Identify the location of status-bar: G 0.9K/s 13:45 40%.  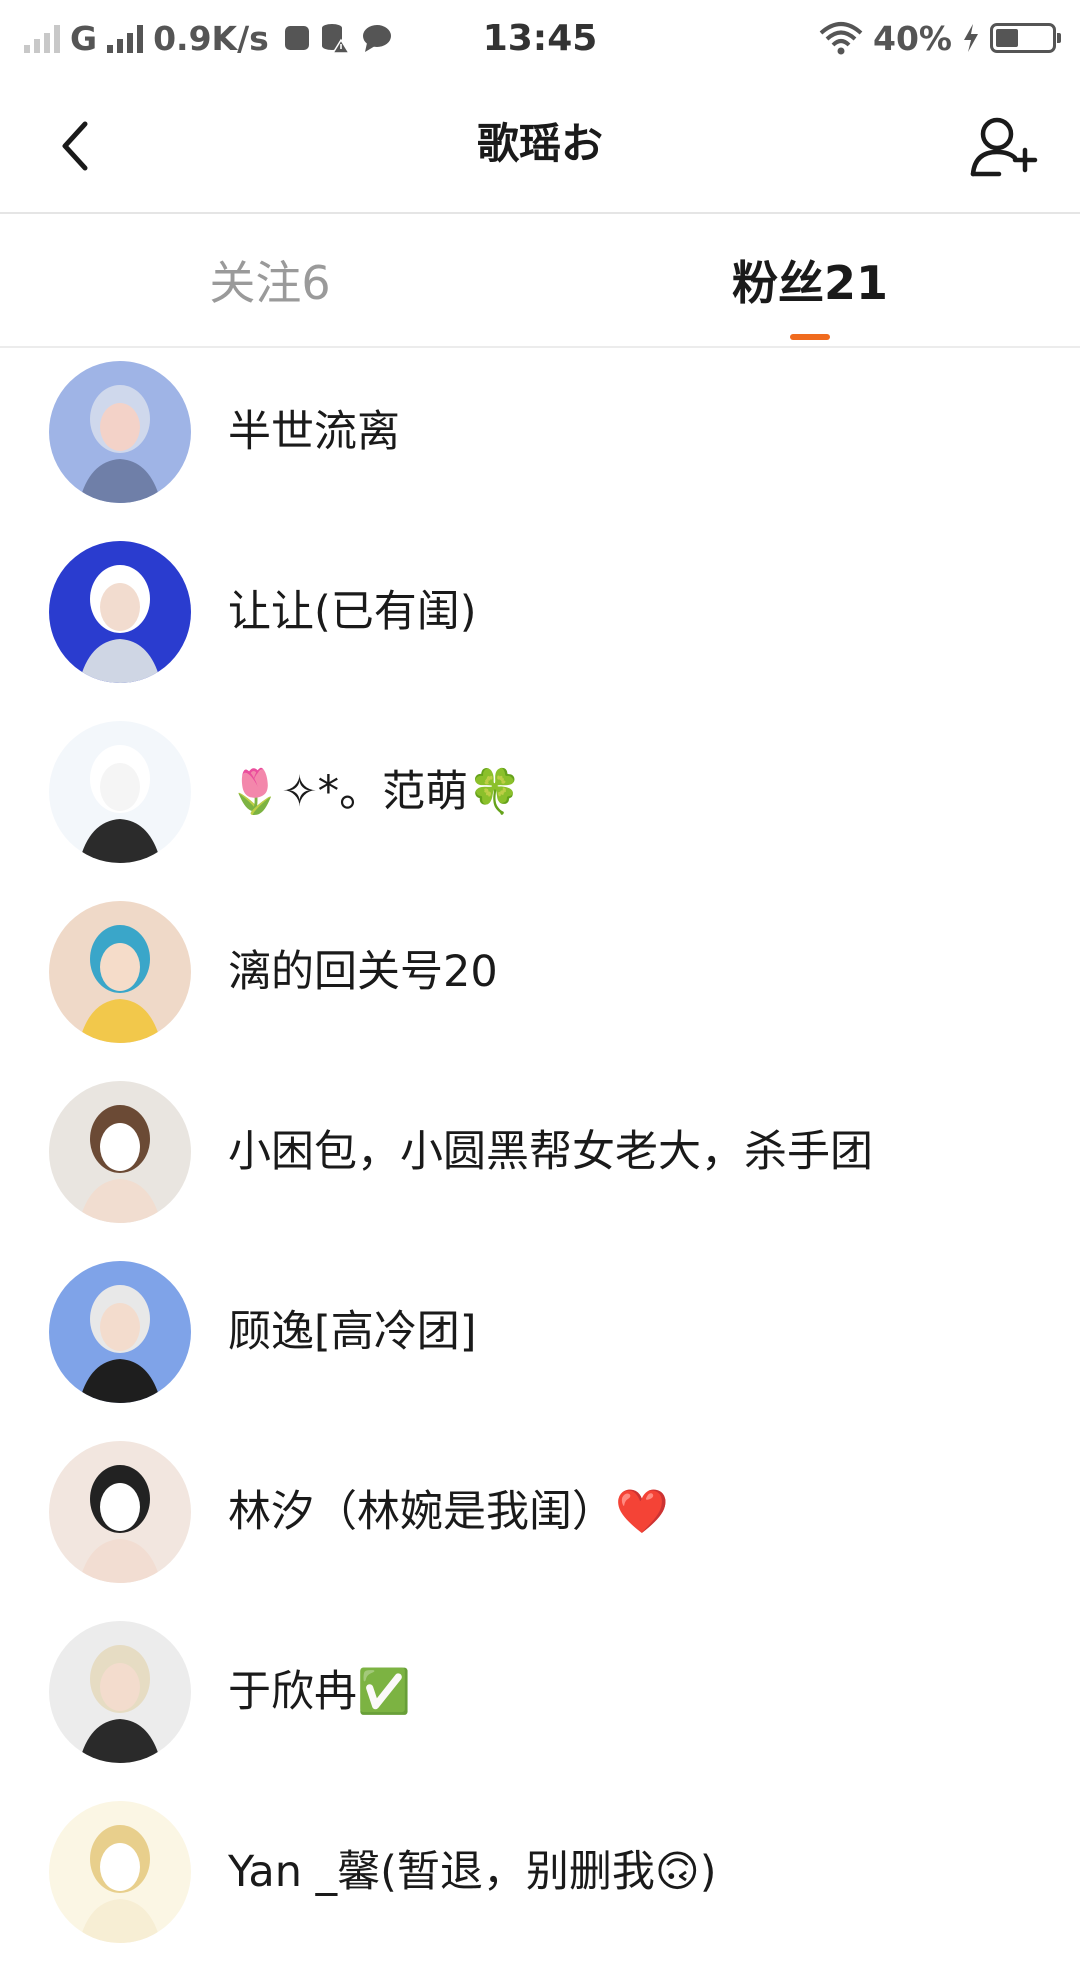
(540, 38).